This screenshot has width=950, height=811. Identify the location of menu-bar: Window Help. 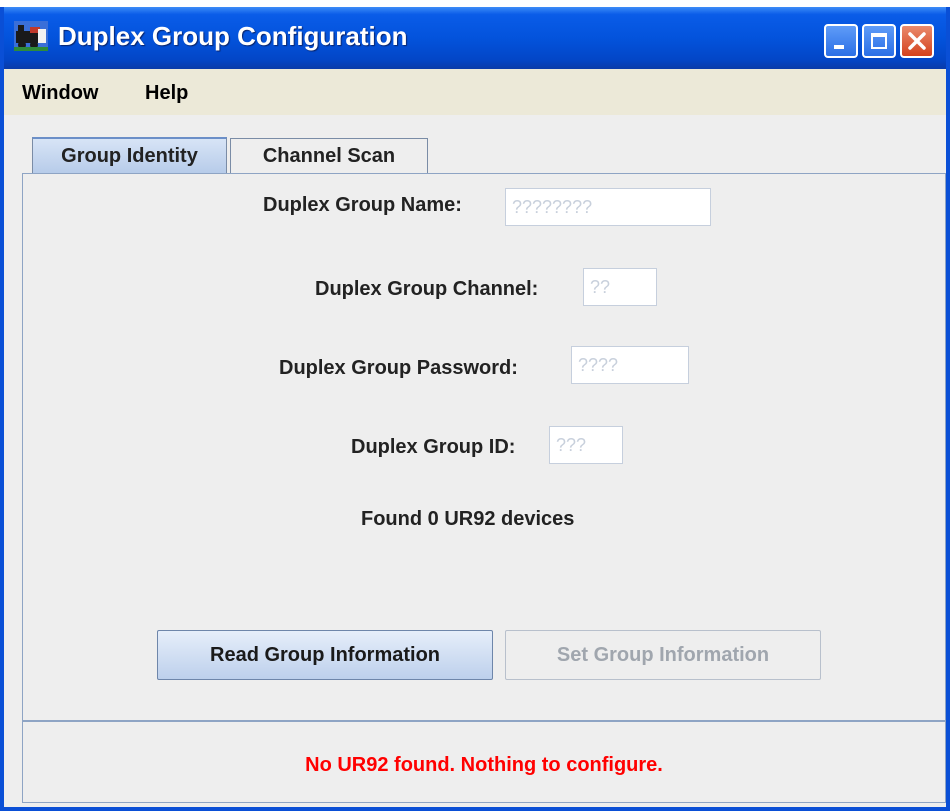
(475, 92).